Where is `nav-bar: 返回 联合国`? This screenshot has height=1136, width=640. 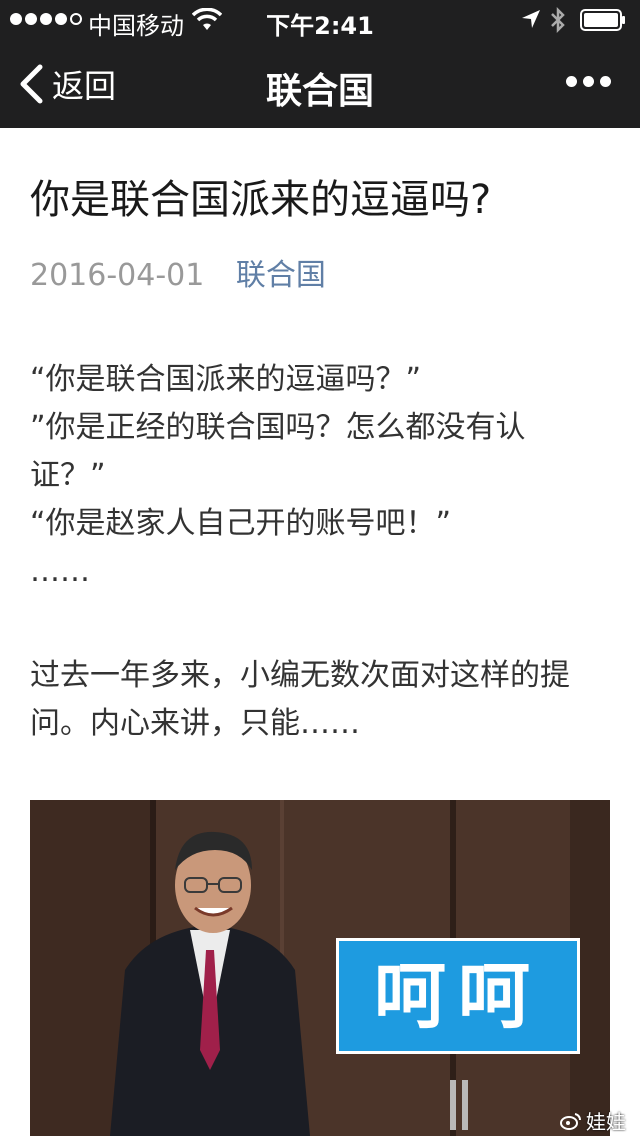
nav-bar: 返回 联合国 is located at coordinates (320, 84).